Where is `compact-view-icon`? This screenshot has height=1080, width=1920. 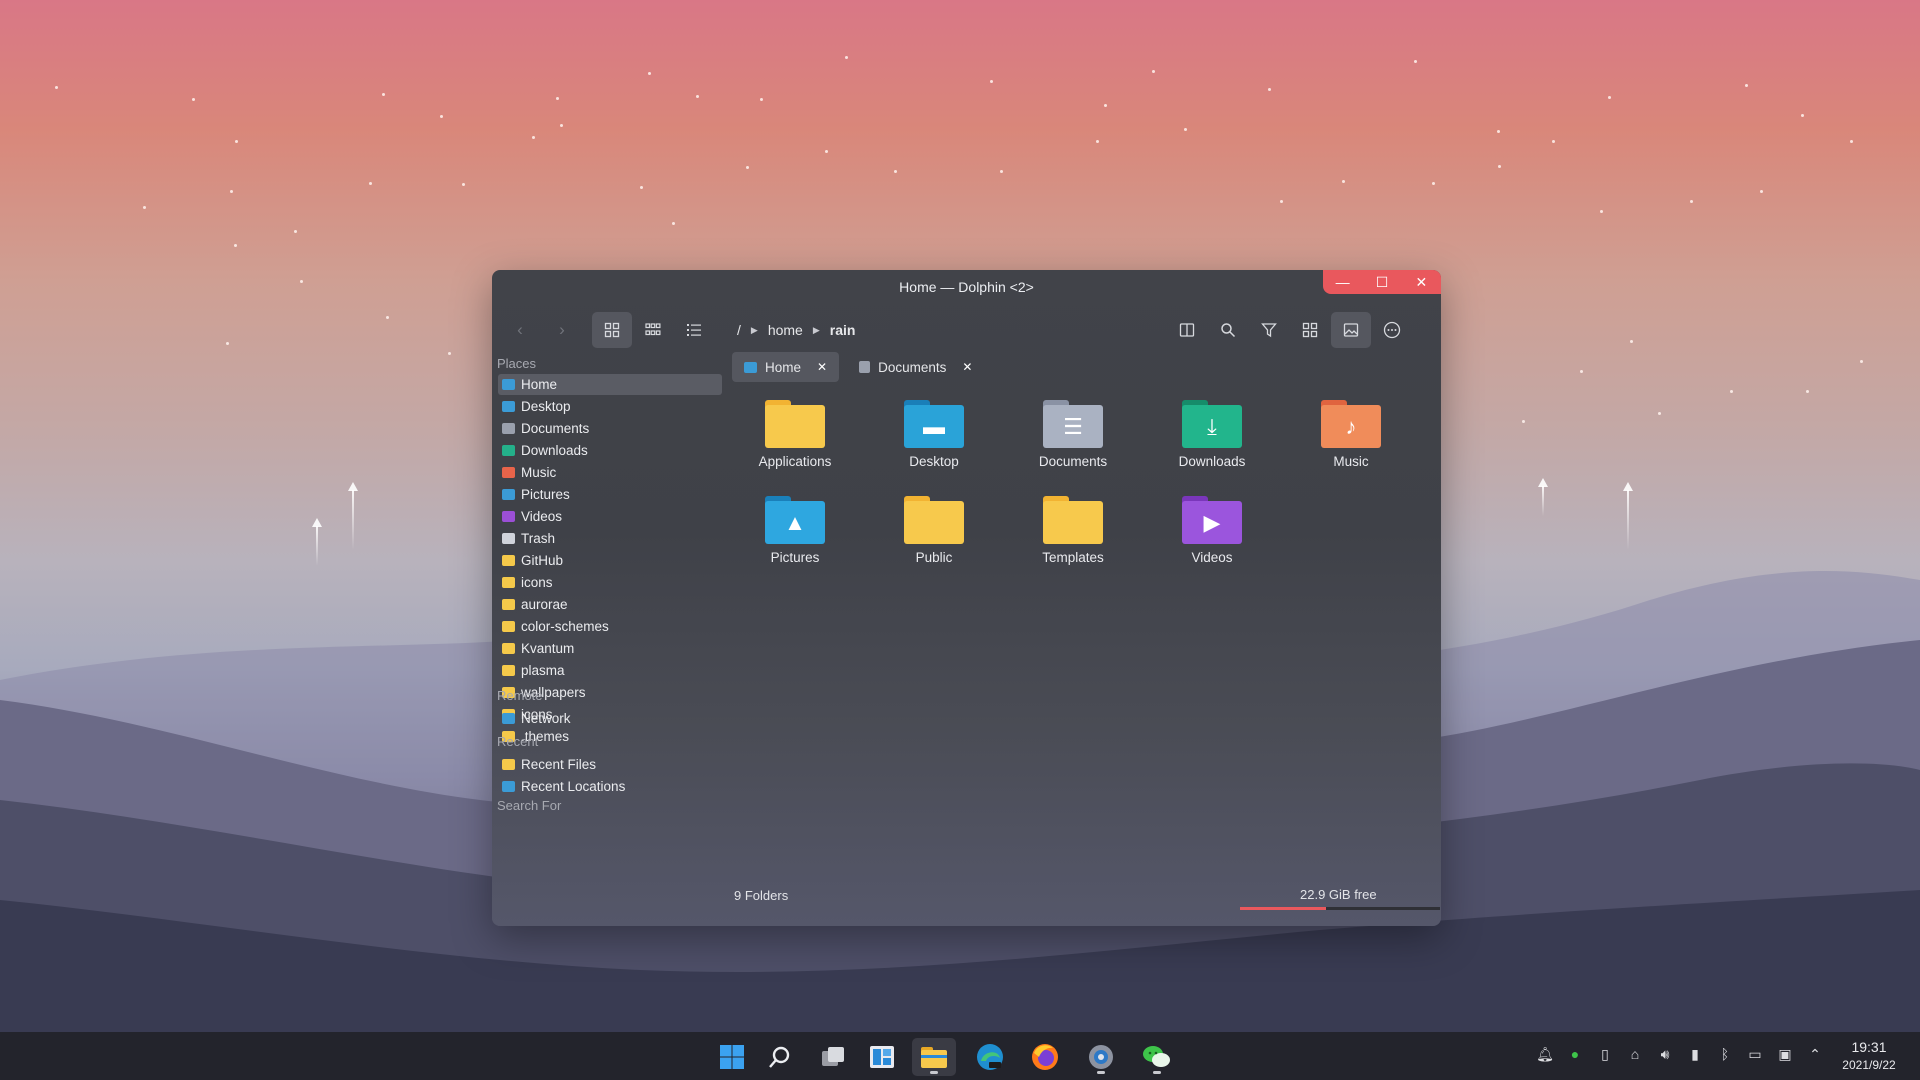 compact-view-icon is located at coordinates (653, 330).